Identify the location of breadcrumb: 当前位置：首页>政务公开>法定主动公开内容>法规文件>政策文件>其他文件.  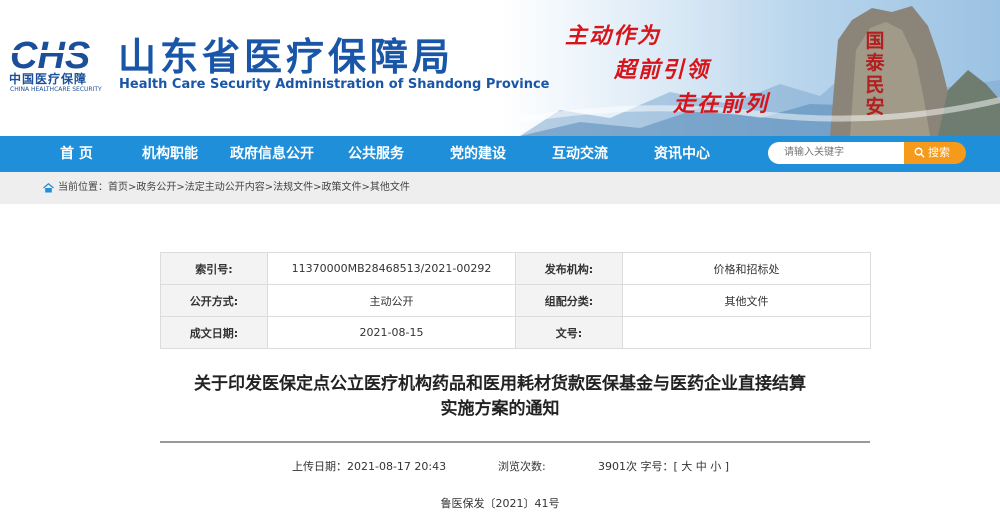
(234, 188).